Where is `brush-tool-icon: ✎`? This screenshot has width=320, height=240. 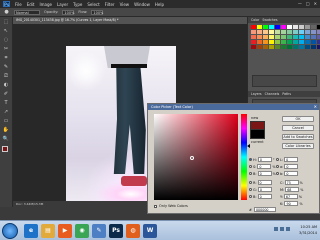
brush-tool-icon: ✎ is located at coordinates (6, 67).